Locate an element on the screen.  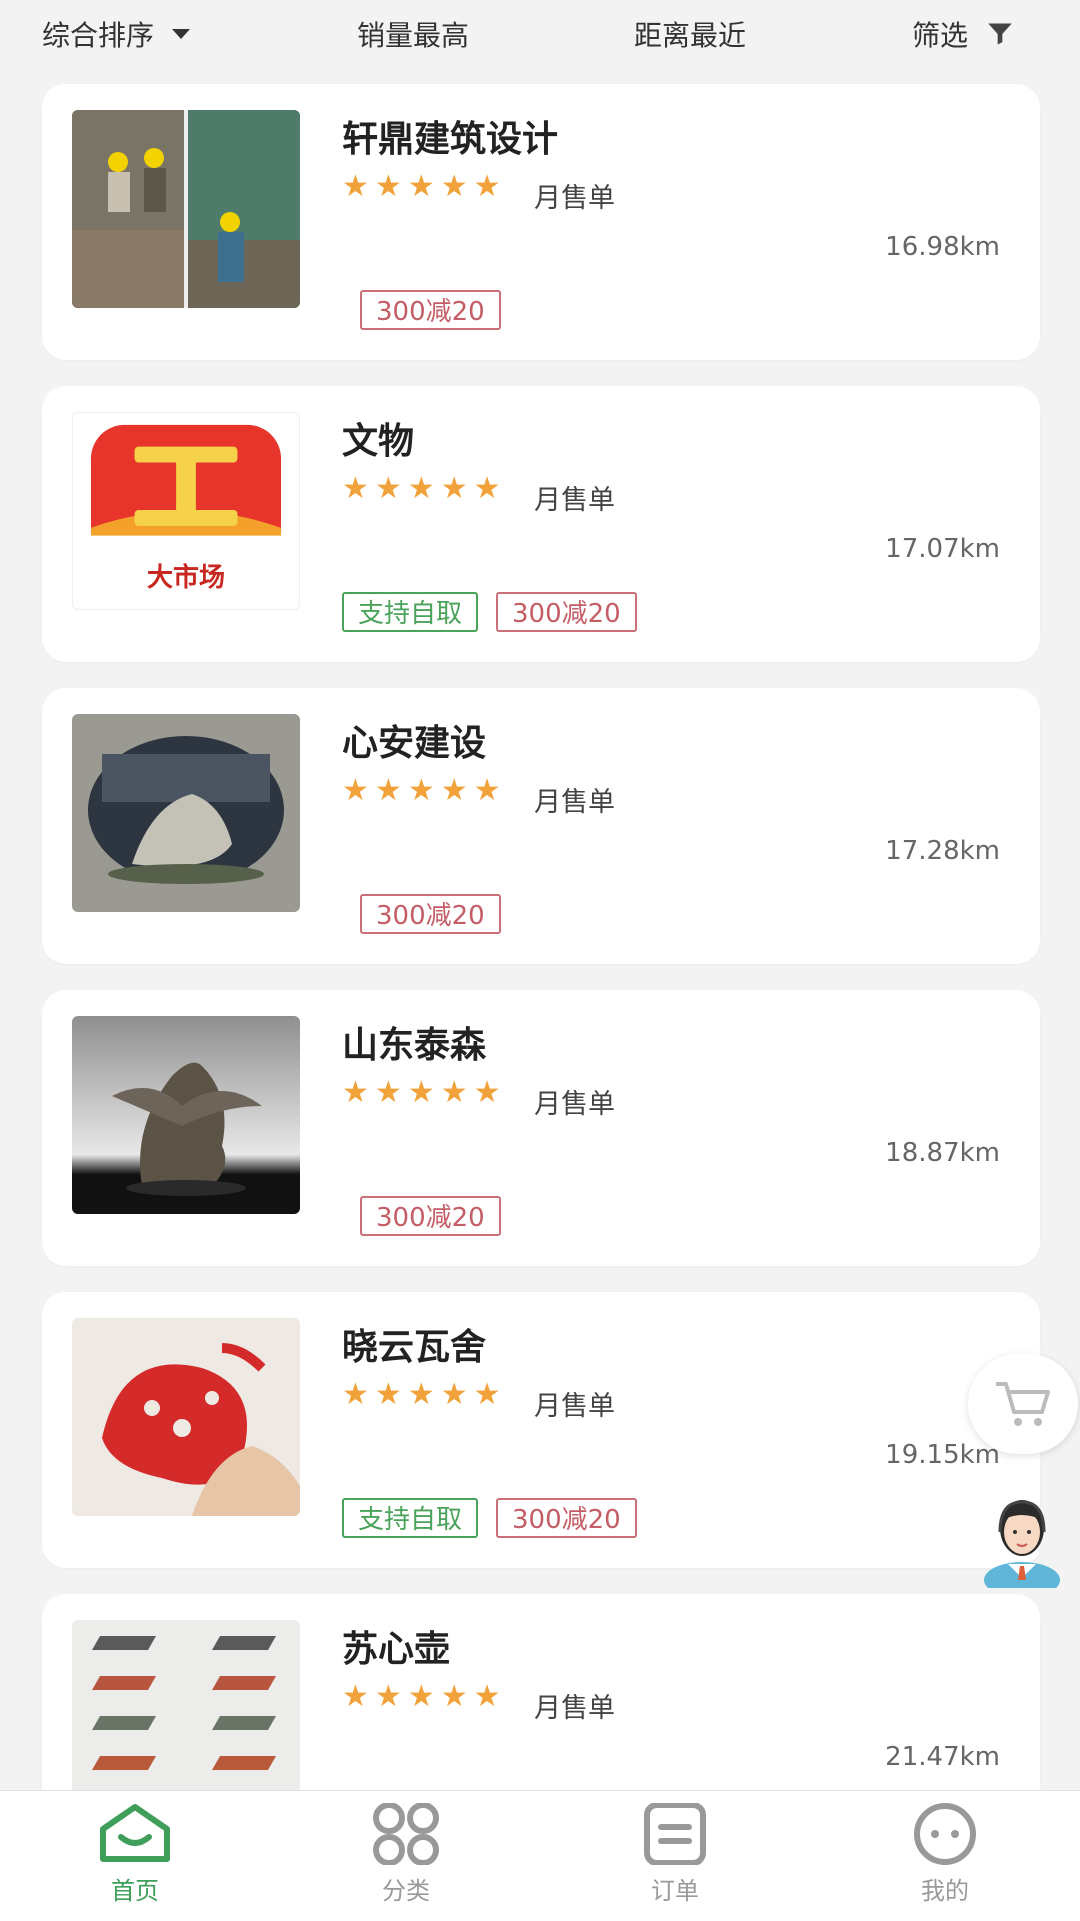
market-logo-text: 大市场 is located at coordinates (185, 578).